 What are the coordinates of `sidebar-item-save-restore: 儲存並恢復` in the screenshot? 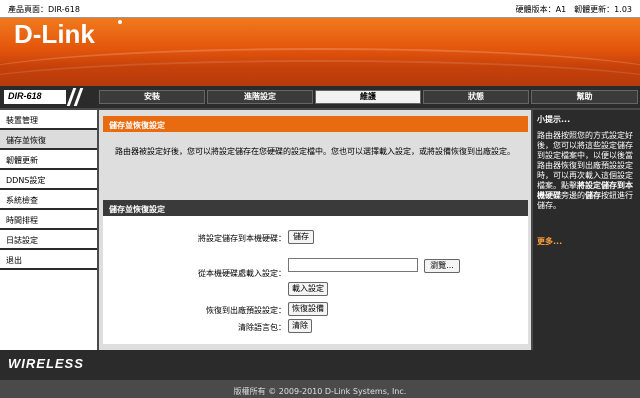 It's located at (48, 139).